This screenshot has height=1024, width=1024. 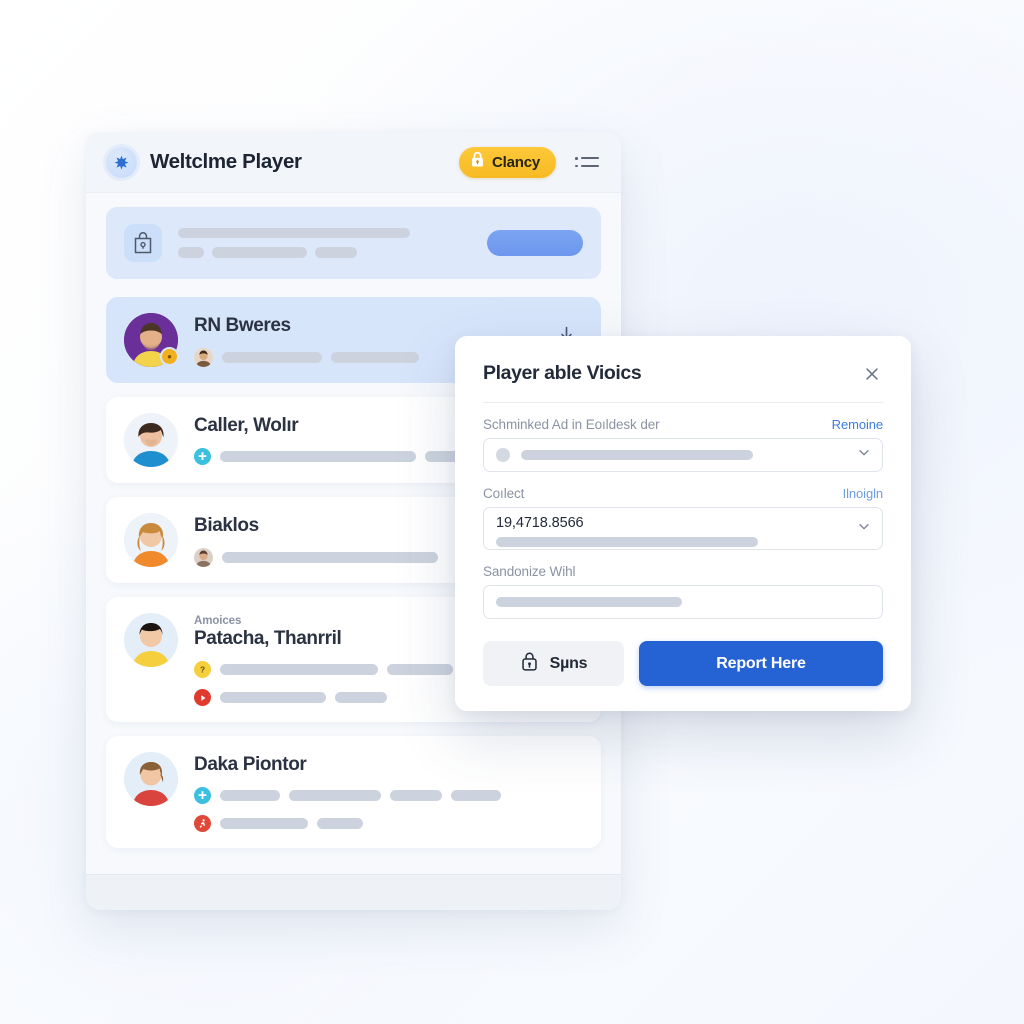 I want to click on form-field-3: Sandonize Wihl, so click(x=683, y=591).